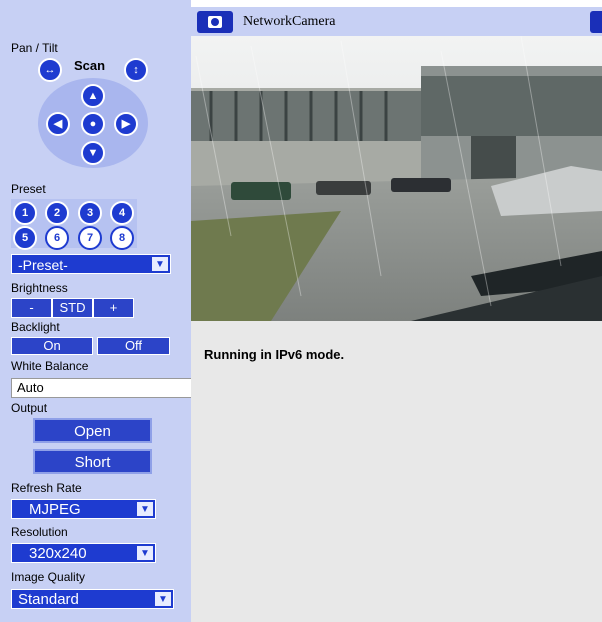  Describe the element at coordinates (43, 265) in the screenshot. I see `preset-select-value: -Preset-` at that location.